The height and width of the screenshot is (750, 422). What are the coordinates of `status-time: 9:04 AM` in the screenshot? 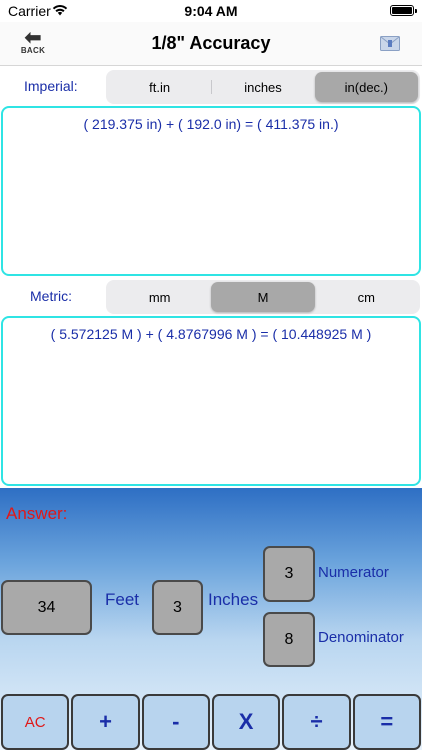 It's located at (211, 11).